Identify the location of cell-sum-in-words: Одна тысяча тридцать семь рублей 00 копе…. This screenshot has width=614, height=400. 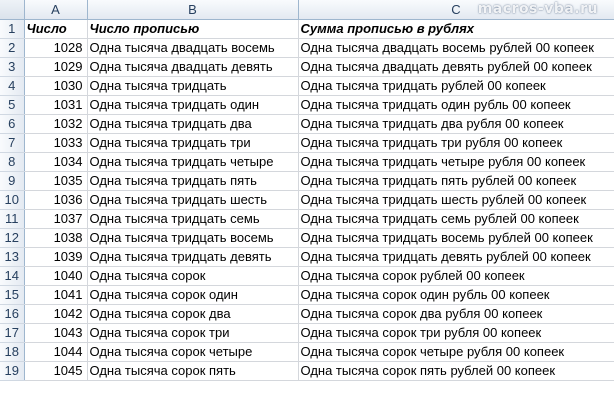
(456, 219).